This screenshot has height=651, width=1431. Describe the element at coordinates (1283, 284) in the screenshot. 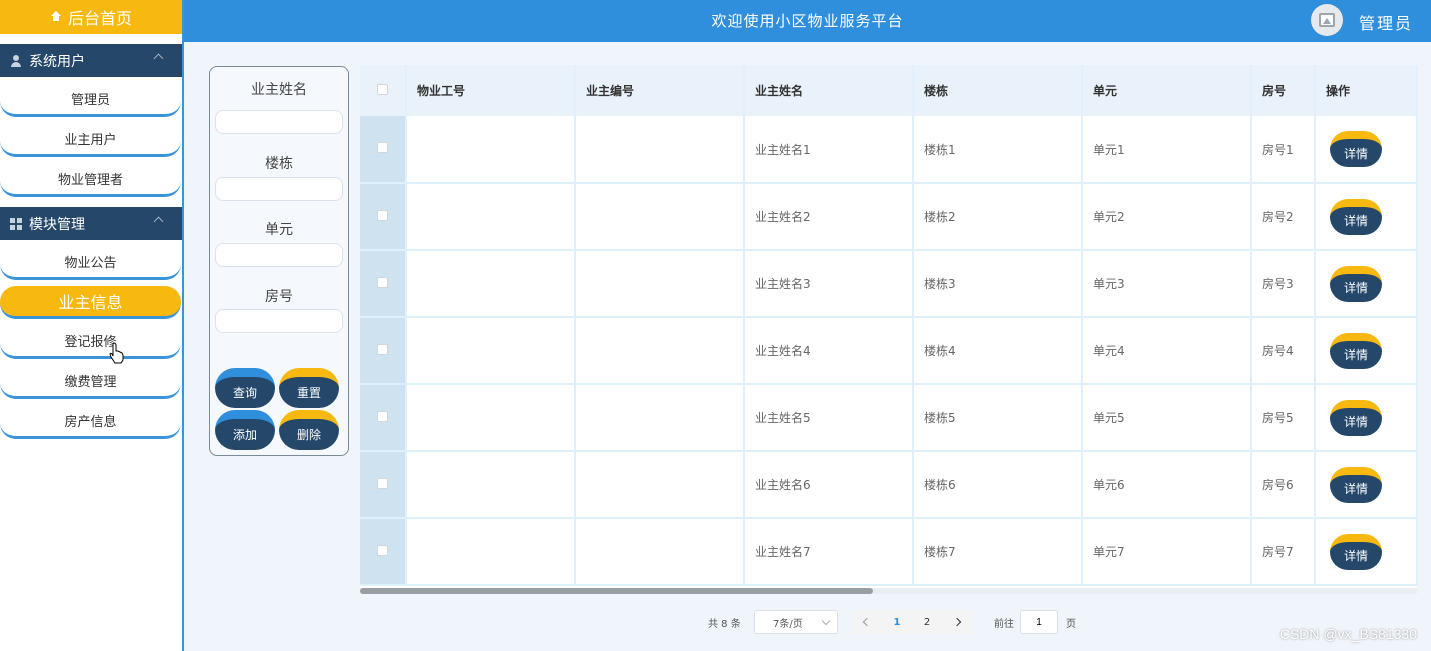

I see `table-cell-room: 房号3` at that location.